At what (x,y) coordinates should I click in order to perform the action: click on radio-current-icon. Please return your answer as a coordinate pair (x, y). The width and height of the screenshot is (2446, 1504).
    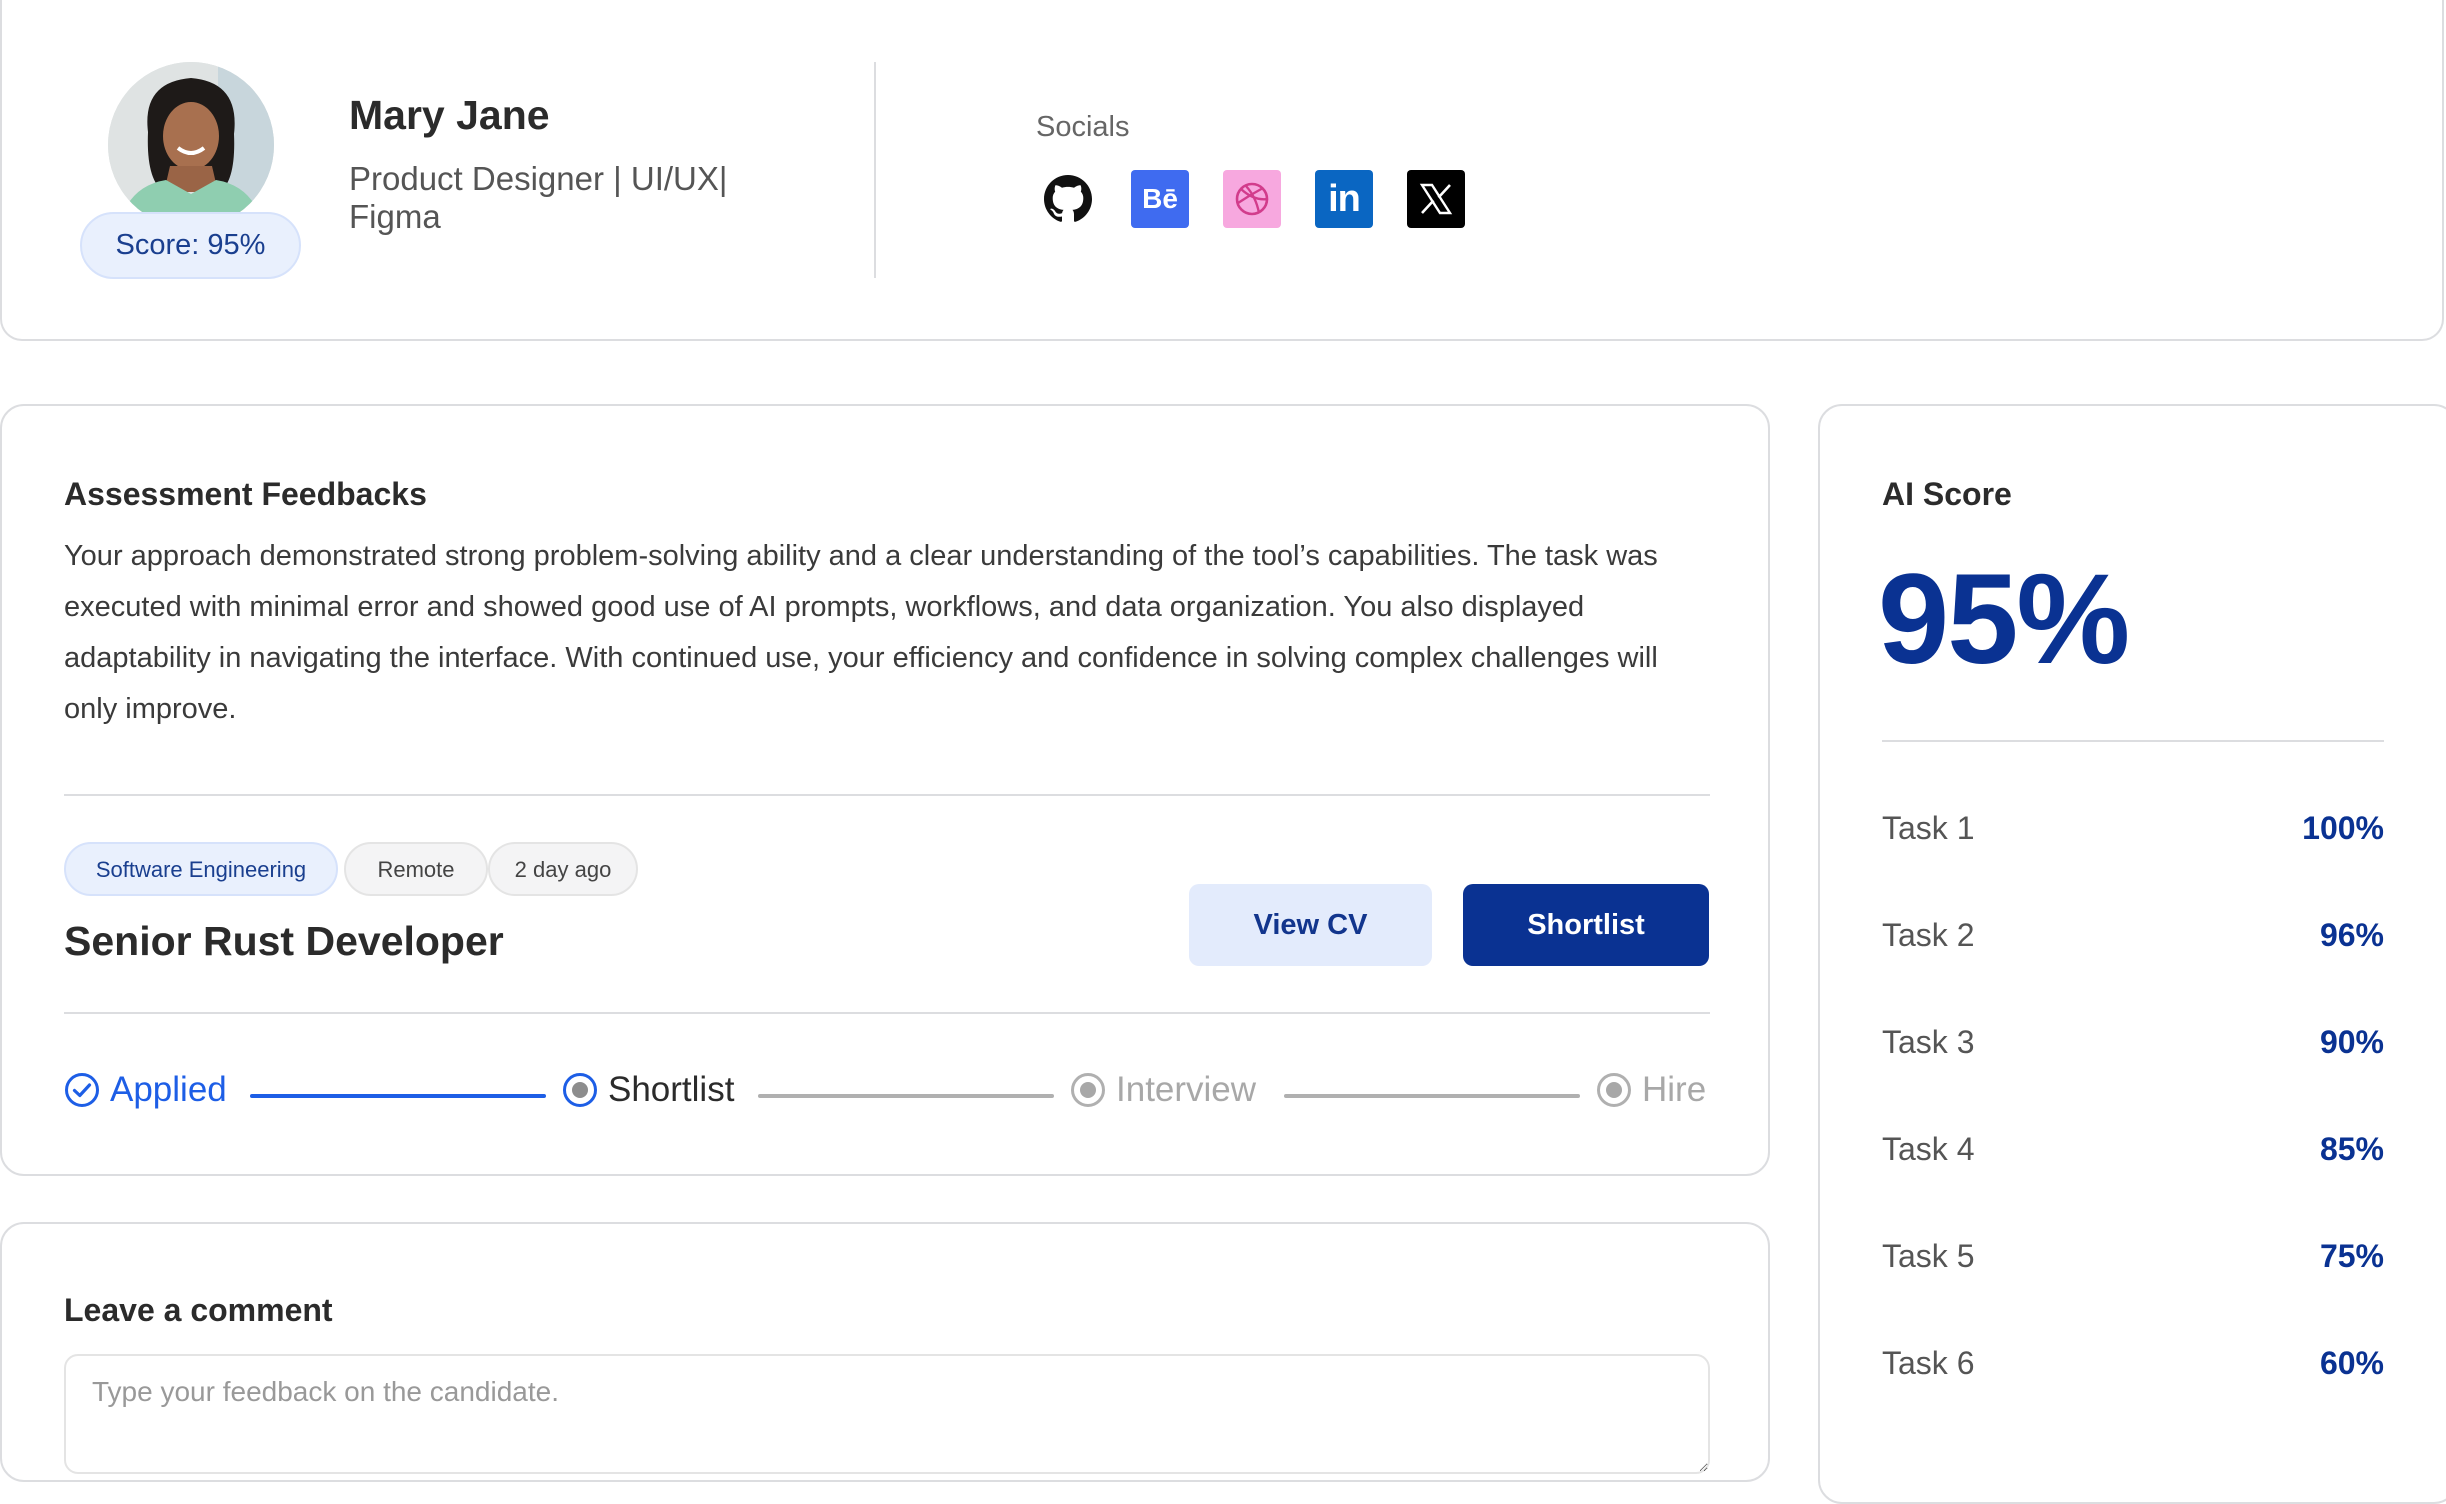
    Looking at the image, I should click on (580, 1090).